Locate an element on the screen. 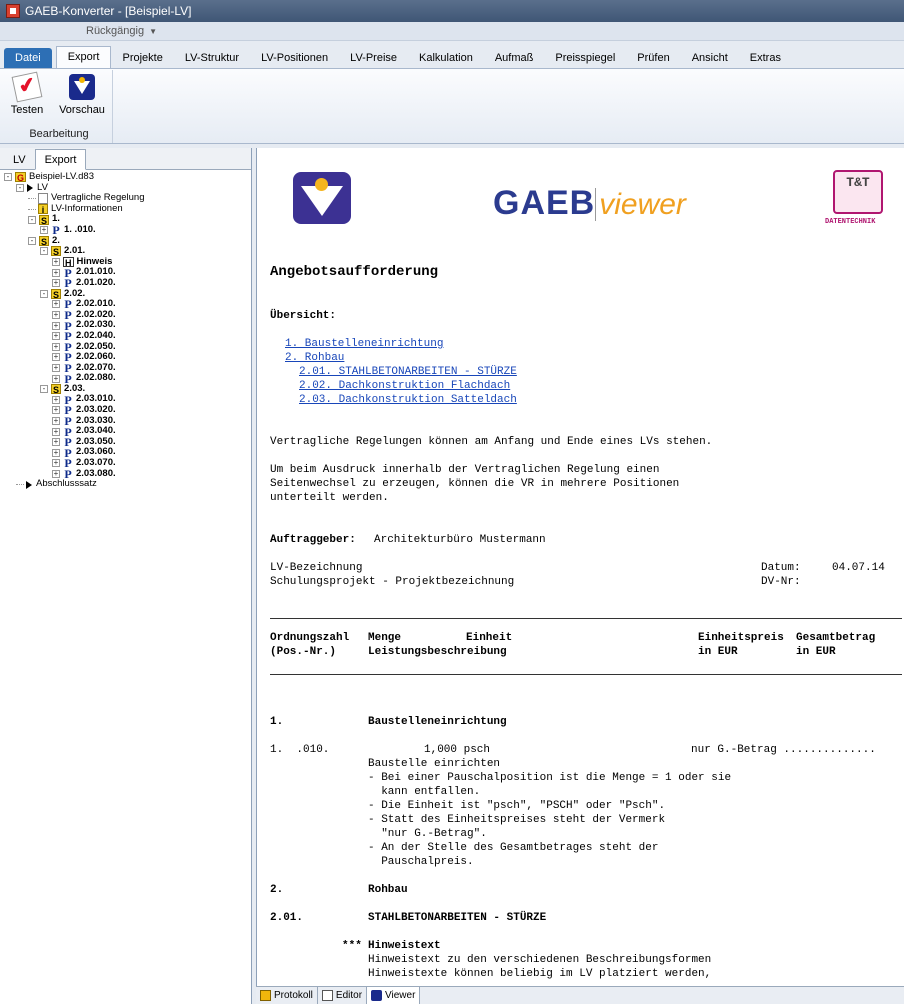 The height and width of the screenshot is (1004, 904). test-label: Testen is located at coordinates (27, 110).